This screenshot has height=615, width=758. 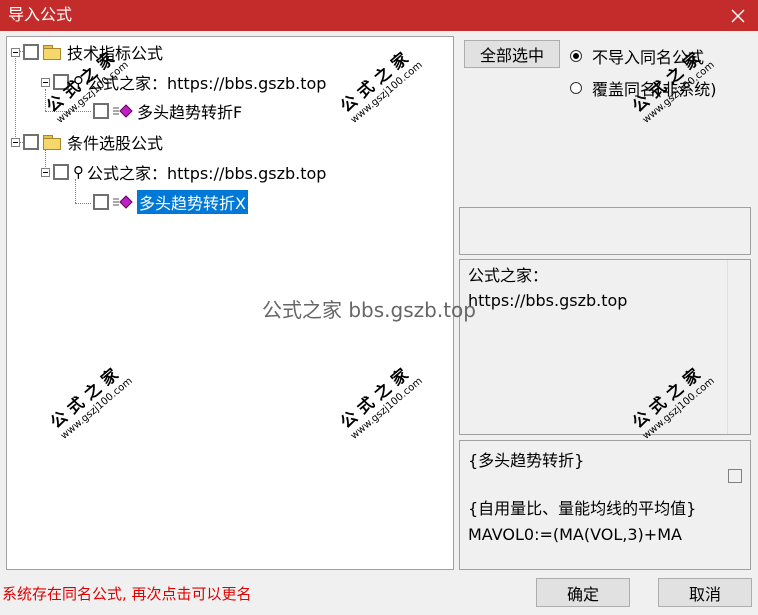 I want to click on ok-button: 确定, so click(x=583, y=592).